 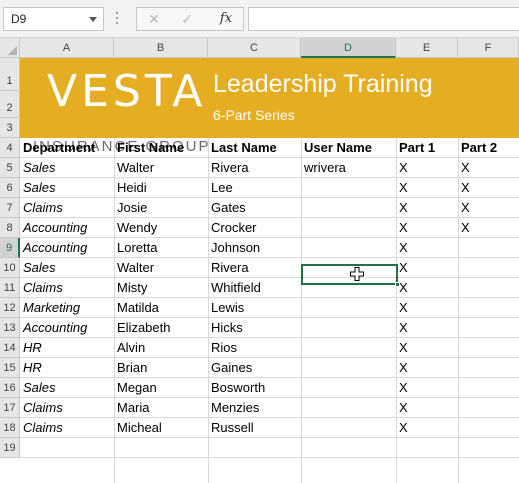 I want to click on table-cell: Loretta, so click(x=161, y=248).